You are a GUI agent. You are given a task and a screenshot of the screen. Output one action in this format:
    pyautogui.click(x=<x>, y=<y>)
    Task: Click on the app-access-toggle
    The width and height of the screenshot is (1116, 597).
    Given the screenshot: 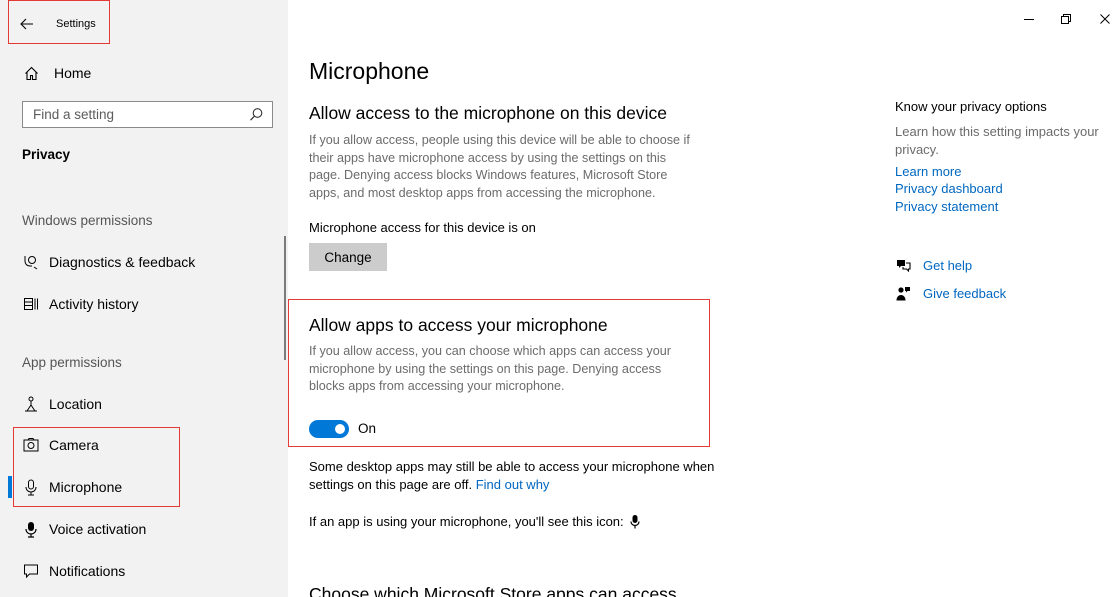 What is the action you would take?
    pyautogui.click(x=329, y=429)
    